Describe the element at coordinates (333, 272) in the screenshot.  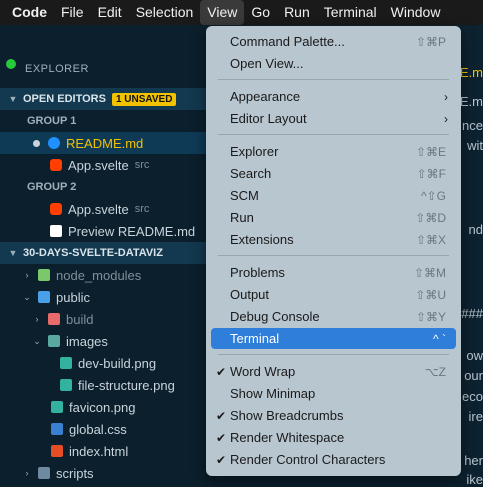
I see `menu-item-problems: Problems ⇧⌘M` at that location.